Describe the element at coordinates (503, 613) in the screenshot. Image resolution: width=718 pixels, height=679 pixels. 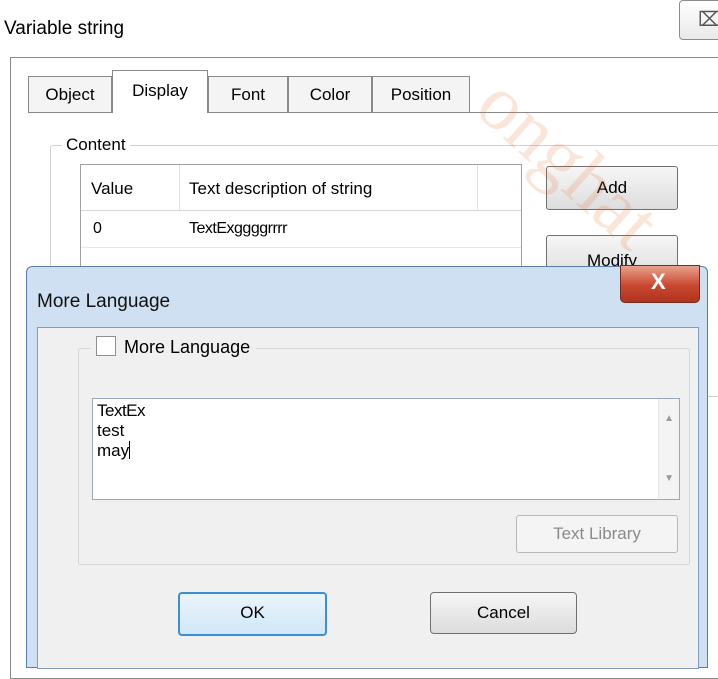
I see `cancel-button: Cancel` at that location.